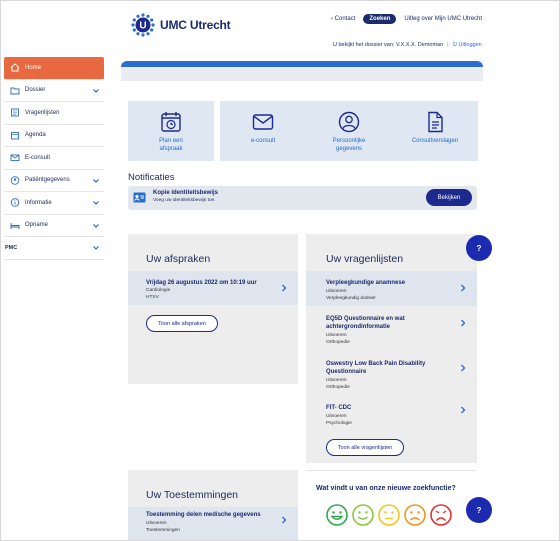  I want to click on happy-face-icon, so click(363, 515).